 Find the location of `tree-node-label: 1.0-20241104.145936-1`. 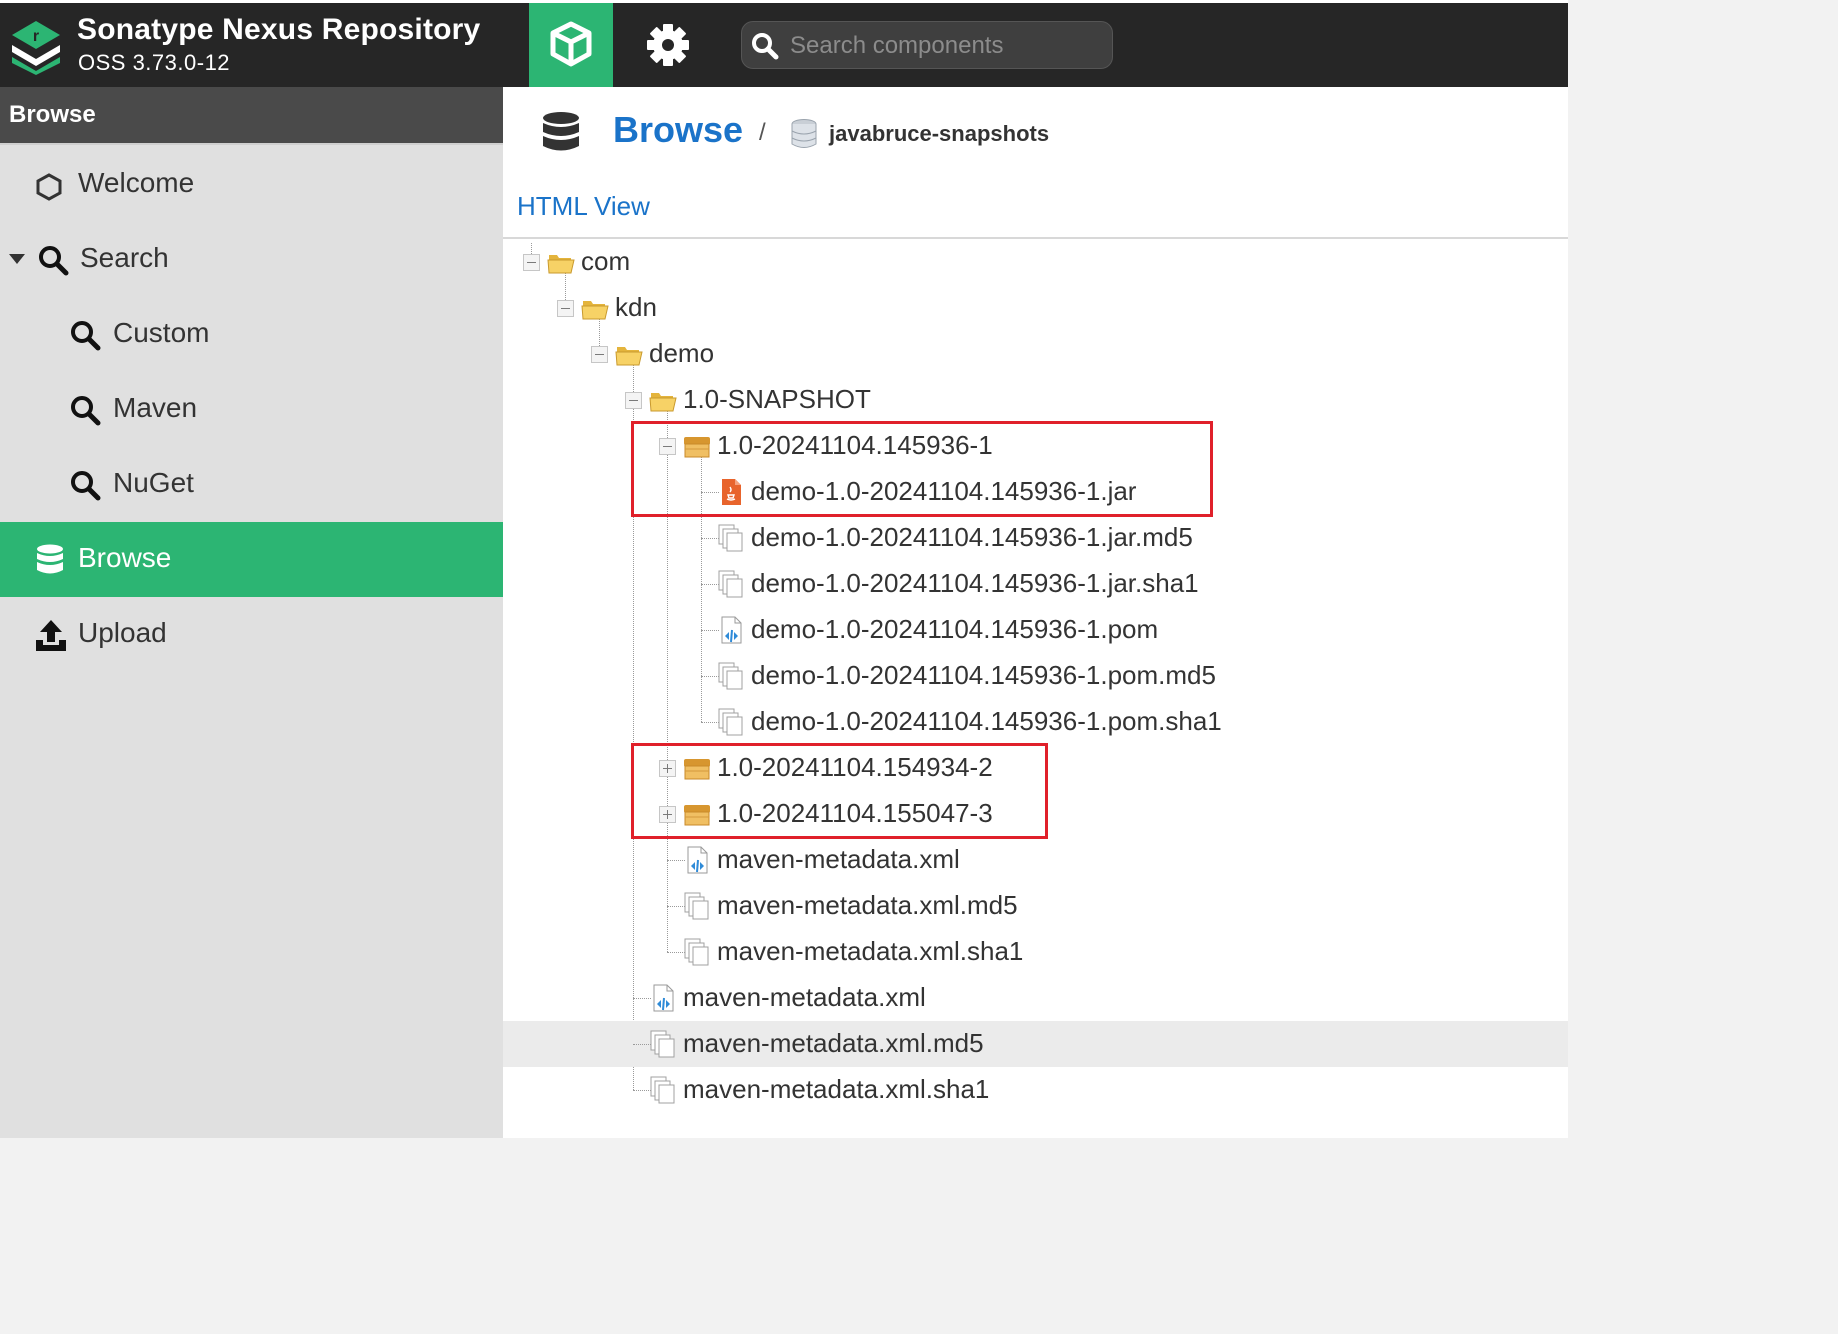

tree-node-label: 1.0-20241104.145936-1 is located at coordinates (855, 445).